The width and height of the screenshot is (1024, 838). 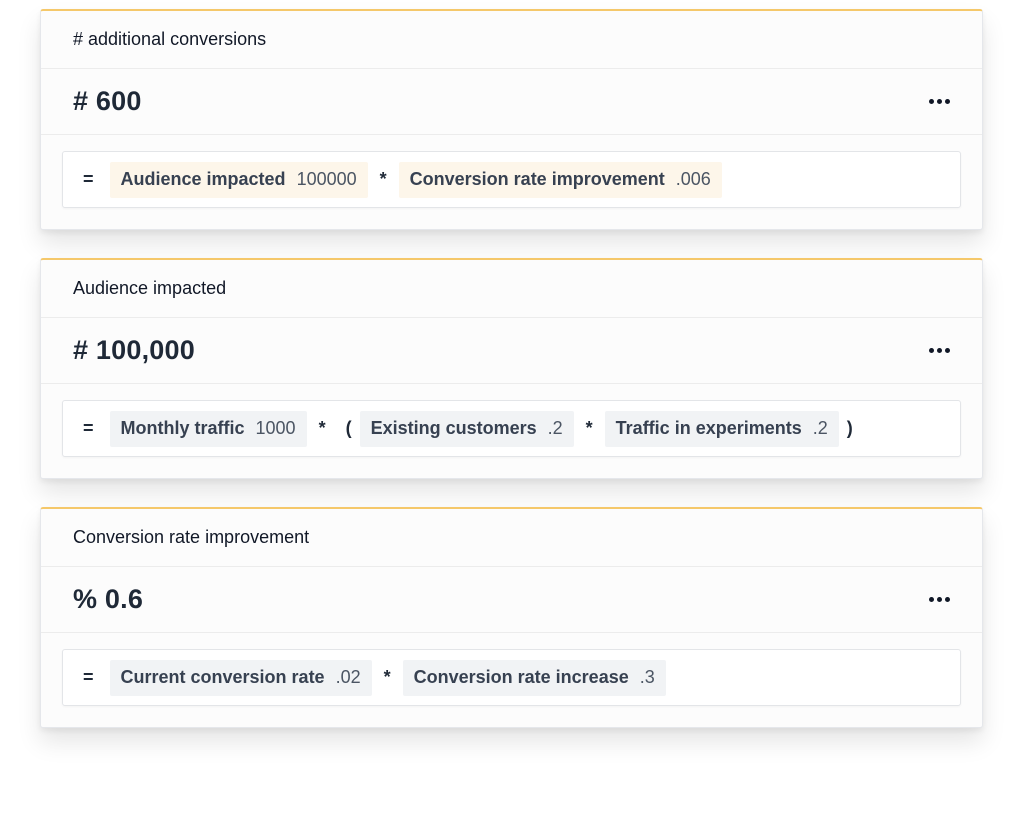 I want to click on metric-value: % 0.6, so click(x=108, y=599).